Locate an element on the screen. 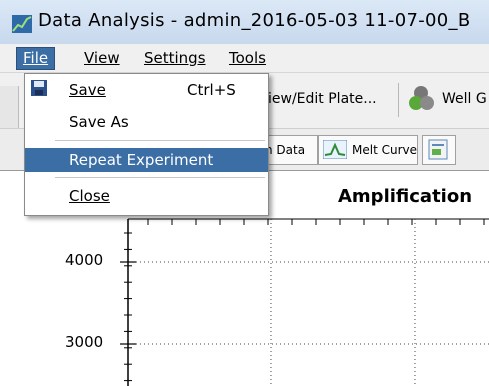  menu-item-repeat-label: Repeat Experiment is located at coordinates (141, 160).